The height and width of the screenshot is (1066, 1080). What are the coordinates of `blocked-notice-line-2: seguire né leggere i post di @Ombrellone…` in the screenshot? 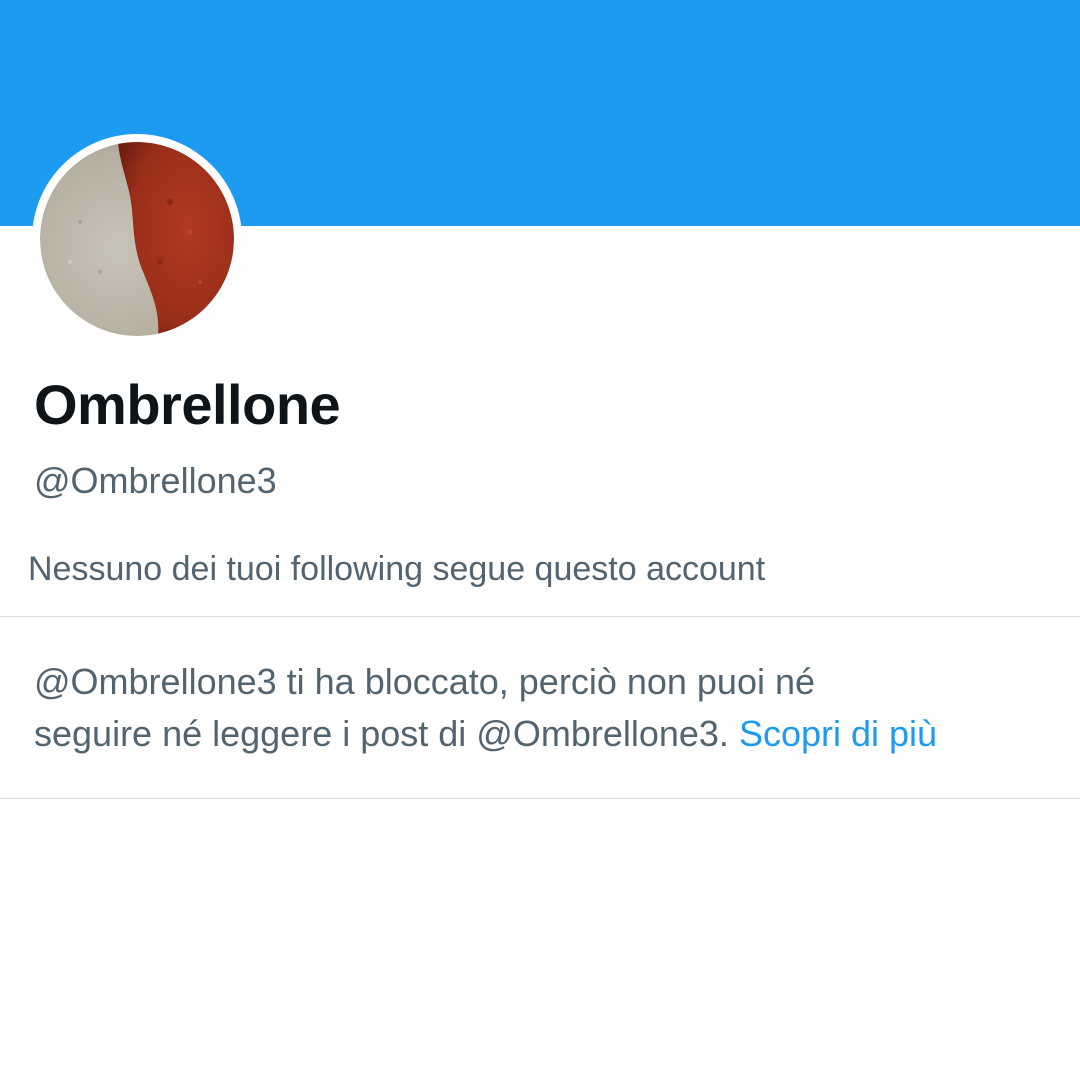 It's located at (381, 733).